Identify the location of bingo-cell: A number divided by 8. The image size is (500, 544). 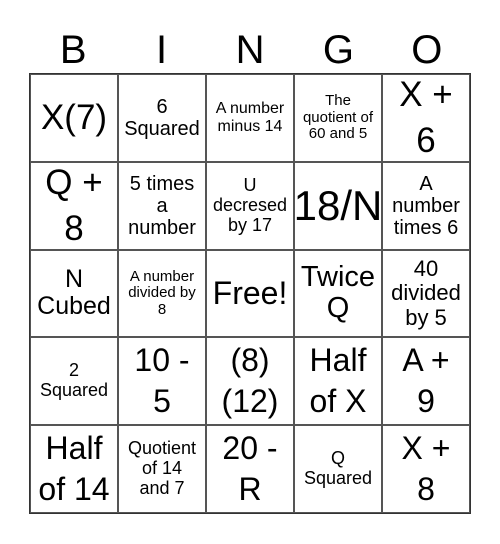
(162, 293).